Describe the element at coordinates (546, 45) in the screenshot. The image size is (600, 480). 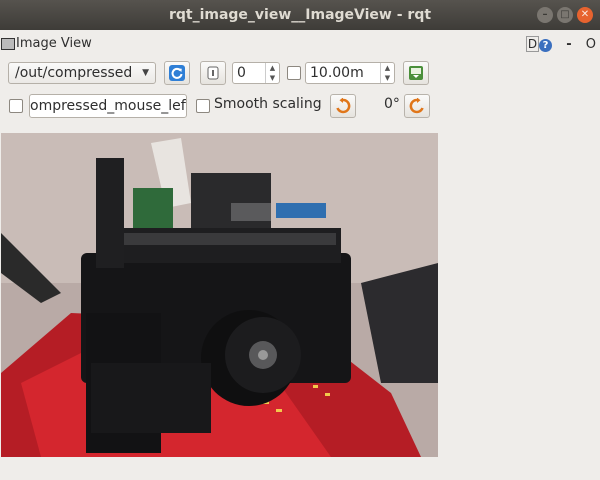
I see `help-icon: ?` at that location.